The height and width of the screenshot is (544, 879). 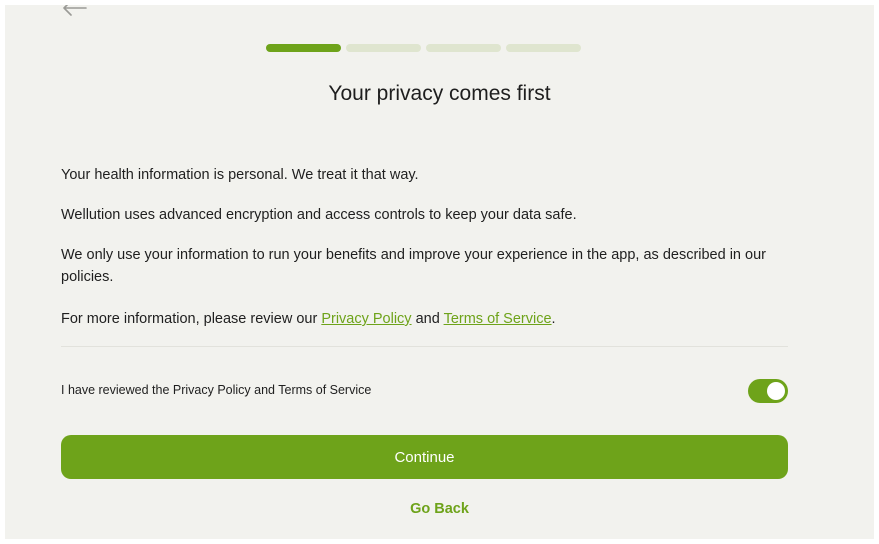 What do you see at coordinates (423, 48) in the screenshot?
I see `step-progress` at bounding box center [423, 48].